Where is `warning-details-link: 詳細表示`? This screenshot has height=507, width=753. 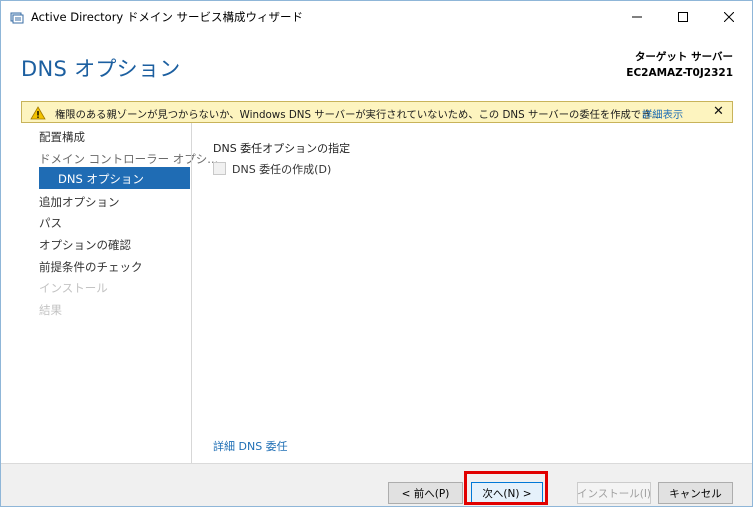
warning-details-link: 詳細表示 is located at coordinates (662, 113).